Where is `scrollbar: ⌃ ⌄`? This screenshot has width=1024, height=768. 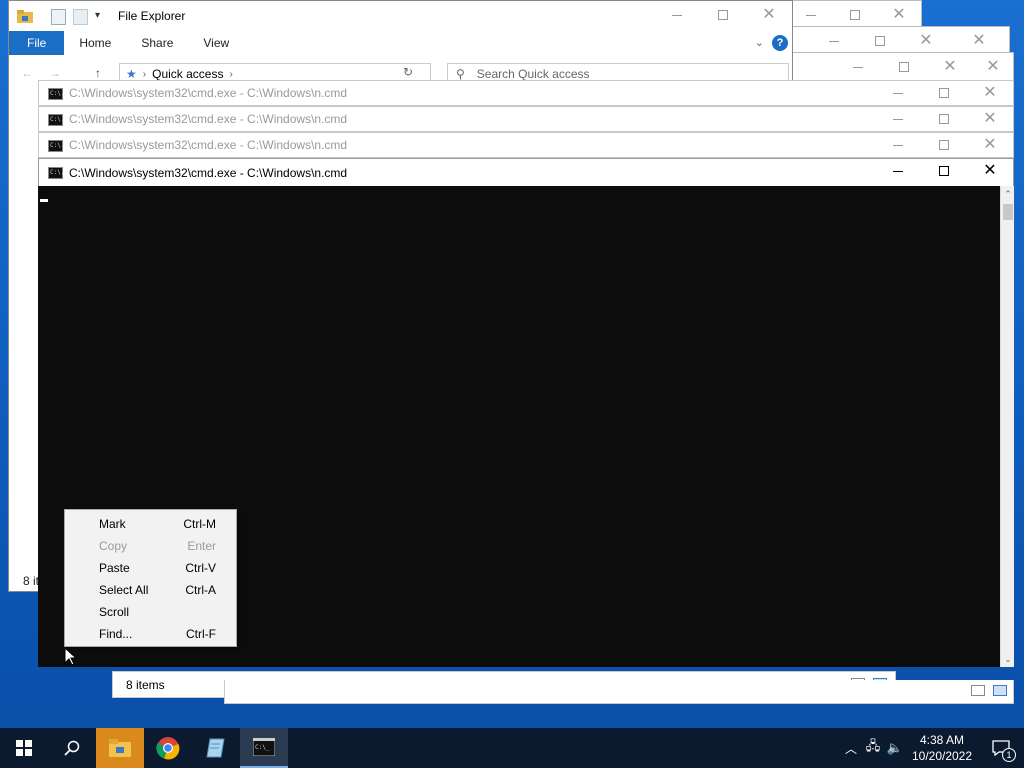
scrollbar: ⌃ ⌄ is located at coordinates (1007, 426).